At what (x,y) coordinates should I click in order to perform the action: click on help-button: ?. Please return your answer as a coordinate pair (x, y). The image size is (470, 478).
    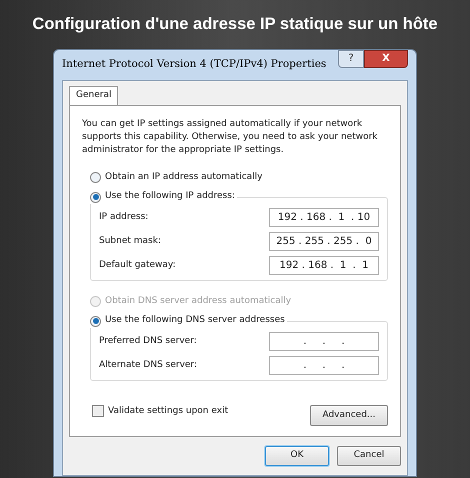
    Looking at the image, I should click on (351, 59).